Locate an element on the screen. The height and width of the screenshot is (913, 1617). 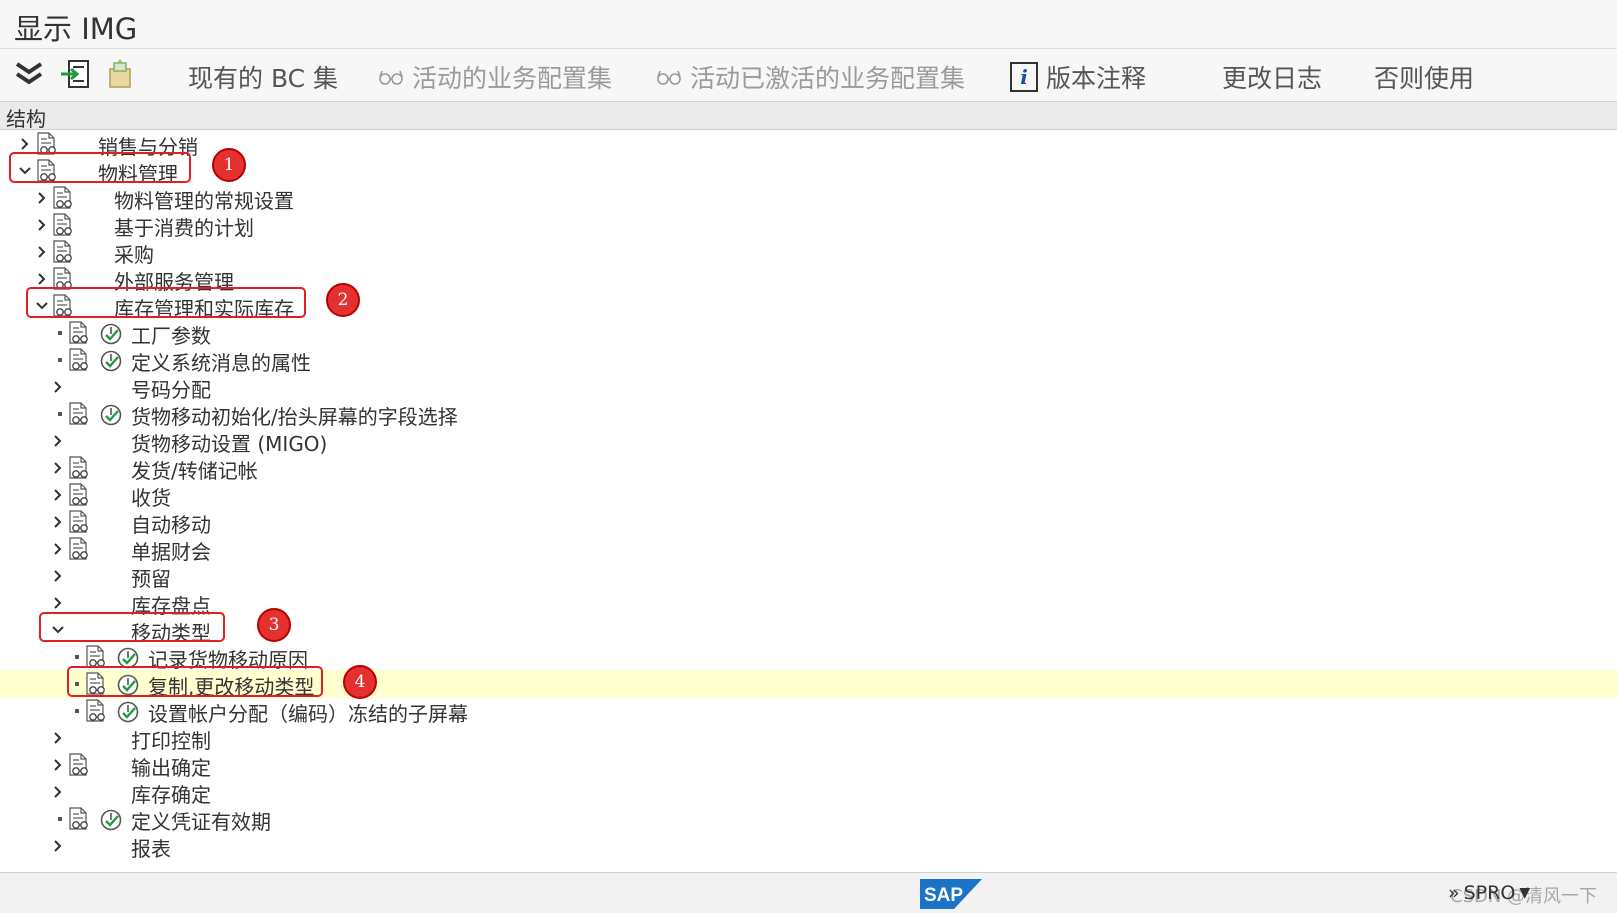
tree-node-print-control: 打印控制 is located at coordinates (808, 738).